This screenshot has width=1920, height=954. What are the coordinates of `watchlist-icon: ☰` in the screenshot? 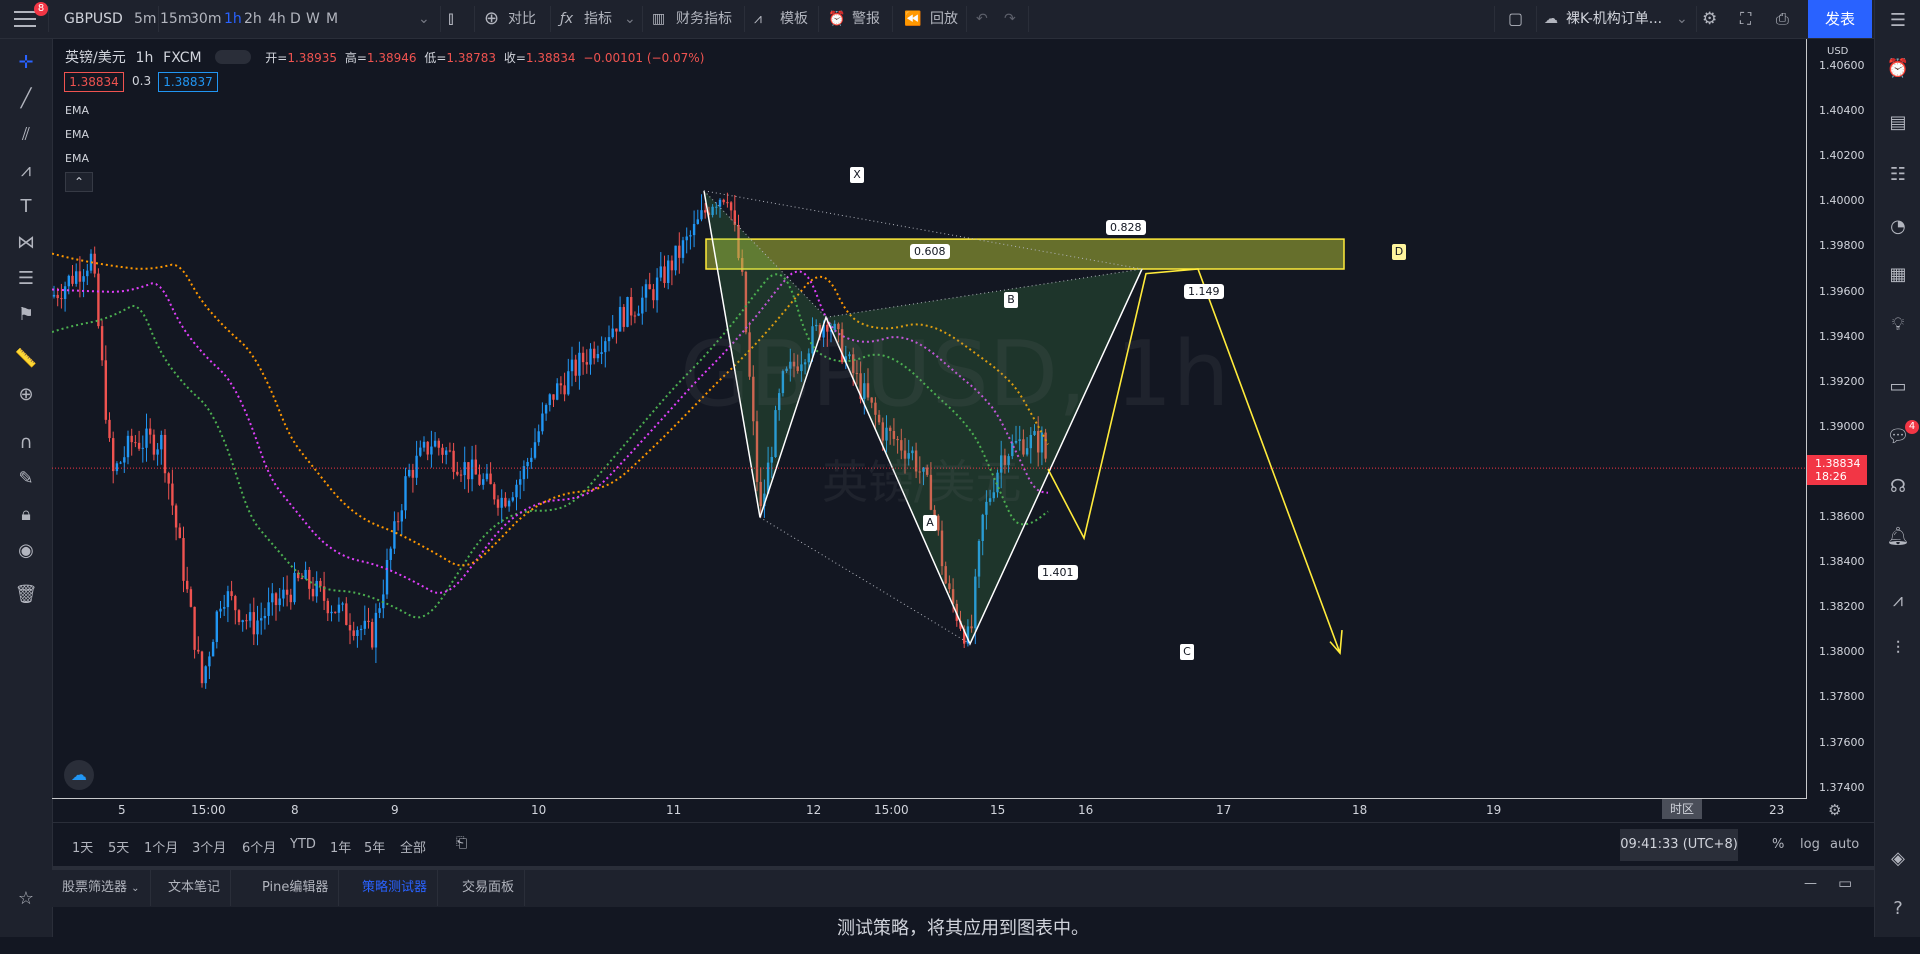 It's located at (1898, 21).